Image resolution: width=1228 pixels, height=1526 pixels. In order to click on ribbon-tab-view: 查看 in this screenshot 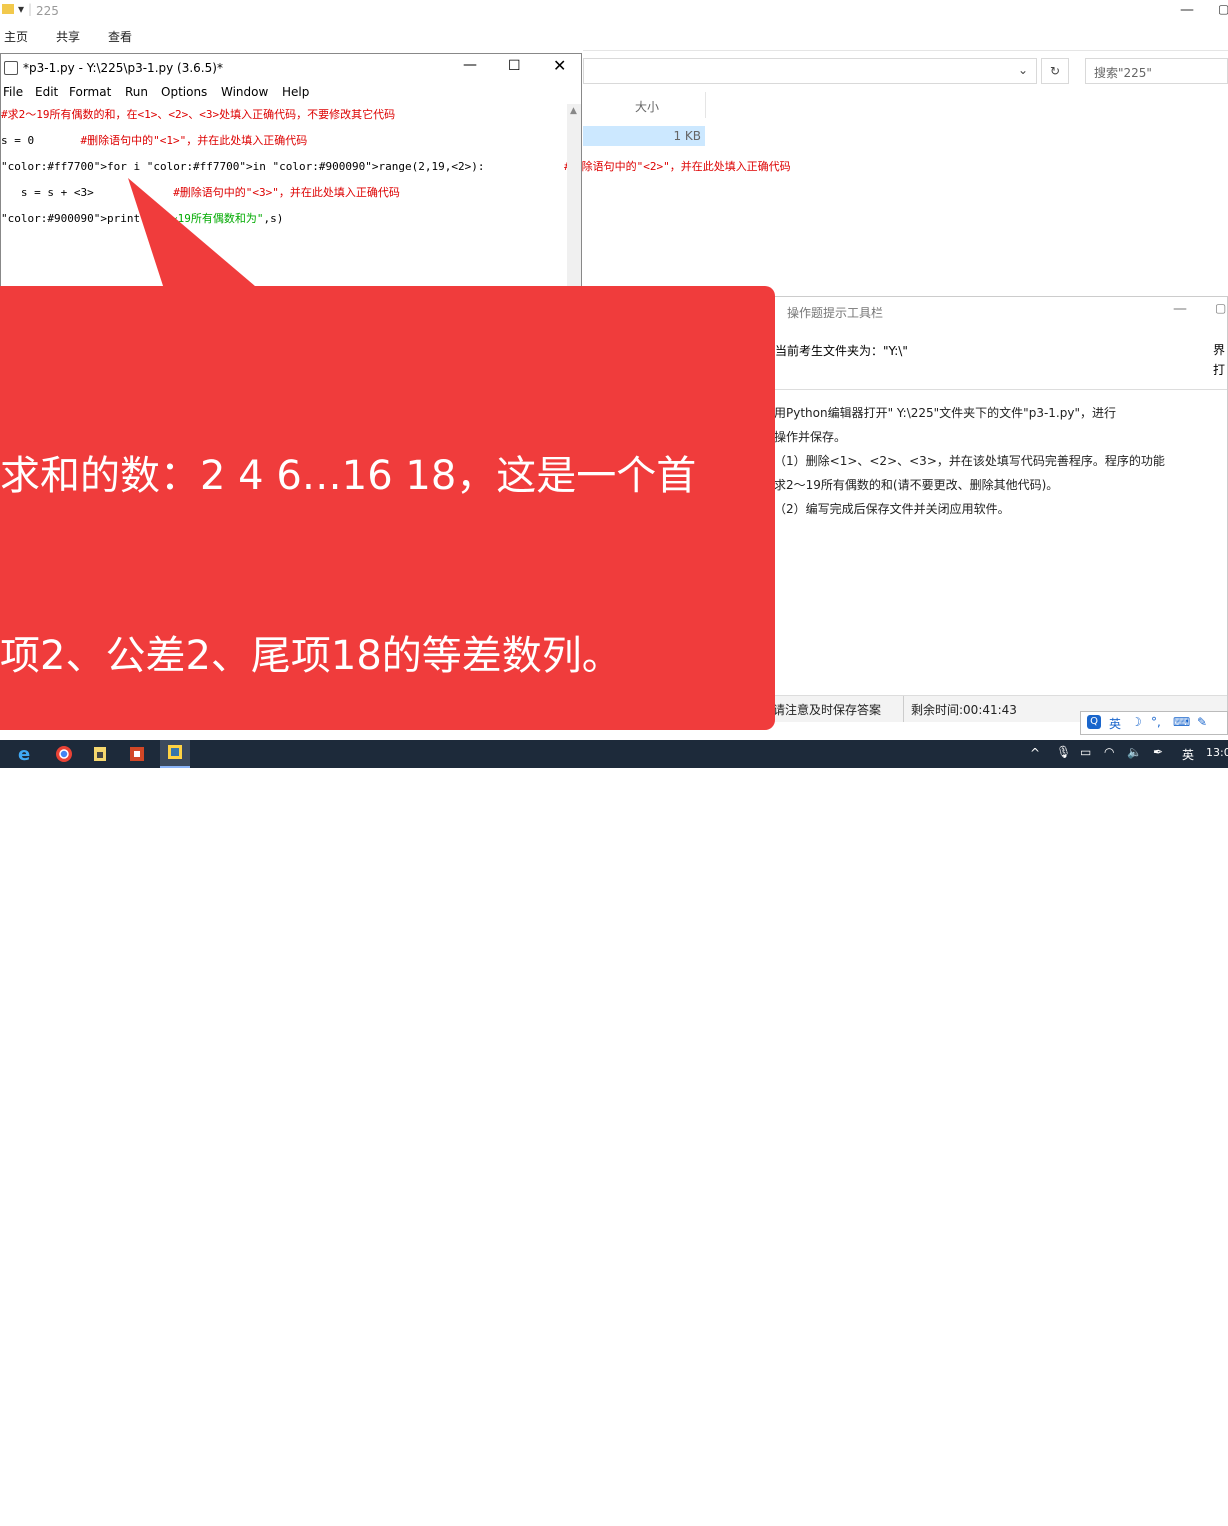, I will do `click(120, 36)`.